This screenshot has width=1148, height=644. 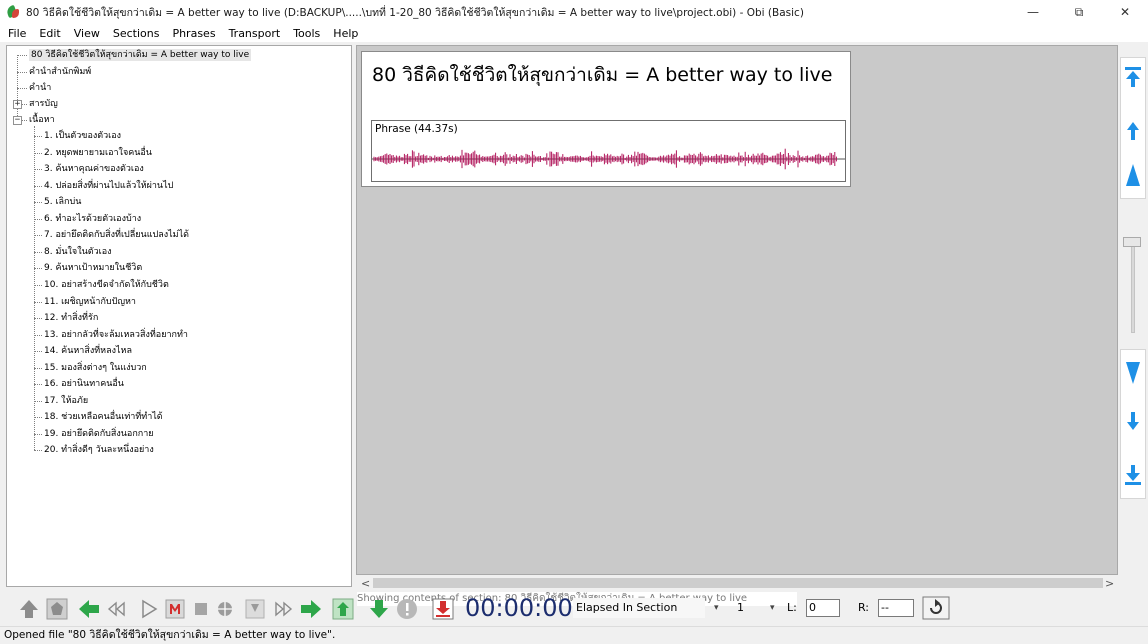 What do you see at coordinates (66, 401) in the screenshot?
I see `tree-item-chapter: 17. ให้อภัย` at bounding box center [66, 401].